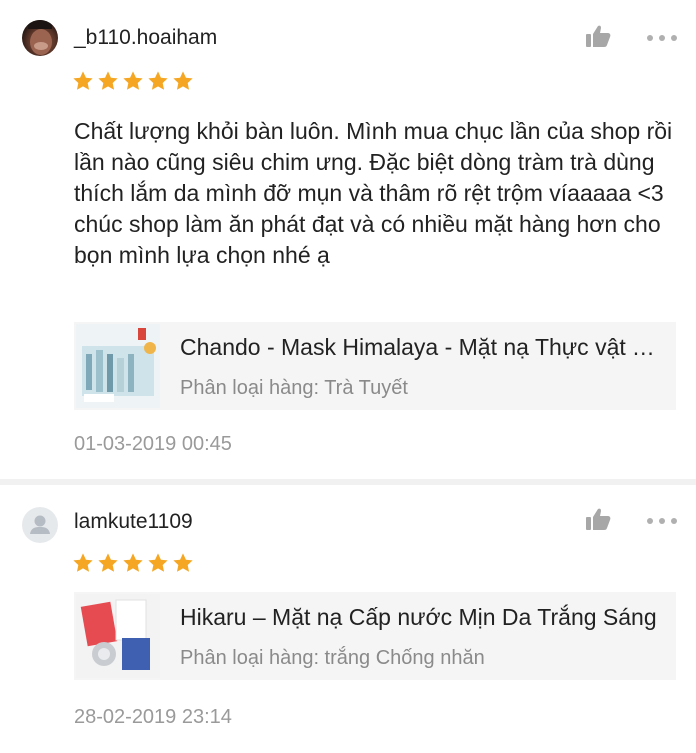  What do you see at coordinates (332, 658) in the screenshot?
I see `product-variant: Phân loại hàng: trắng Chống nhăn` at bounding box center [332, 658].